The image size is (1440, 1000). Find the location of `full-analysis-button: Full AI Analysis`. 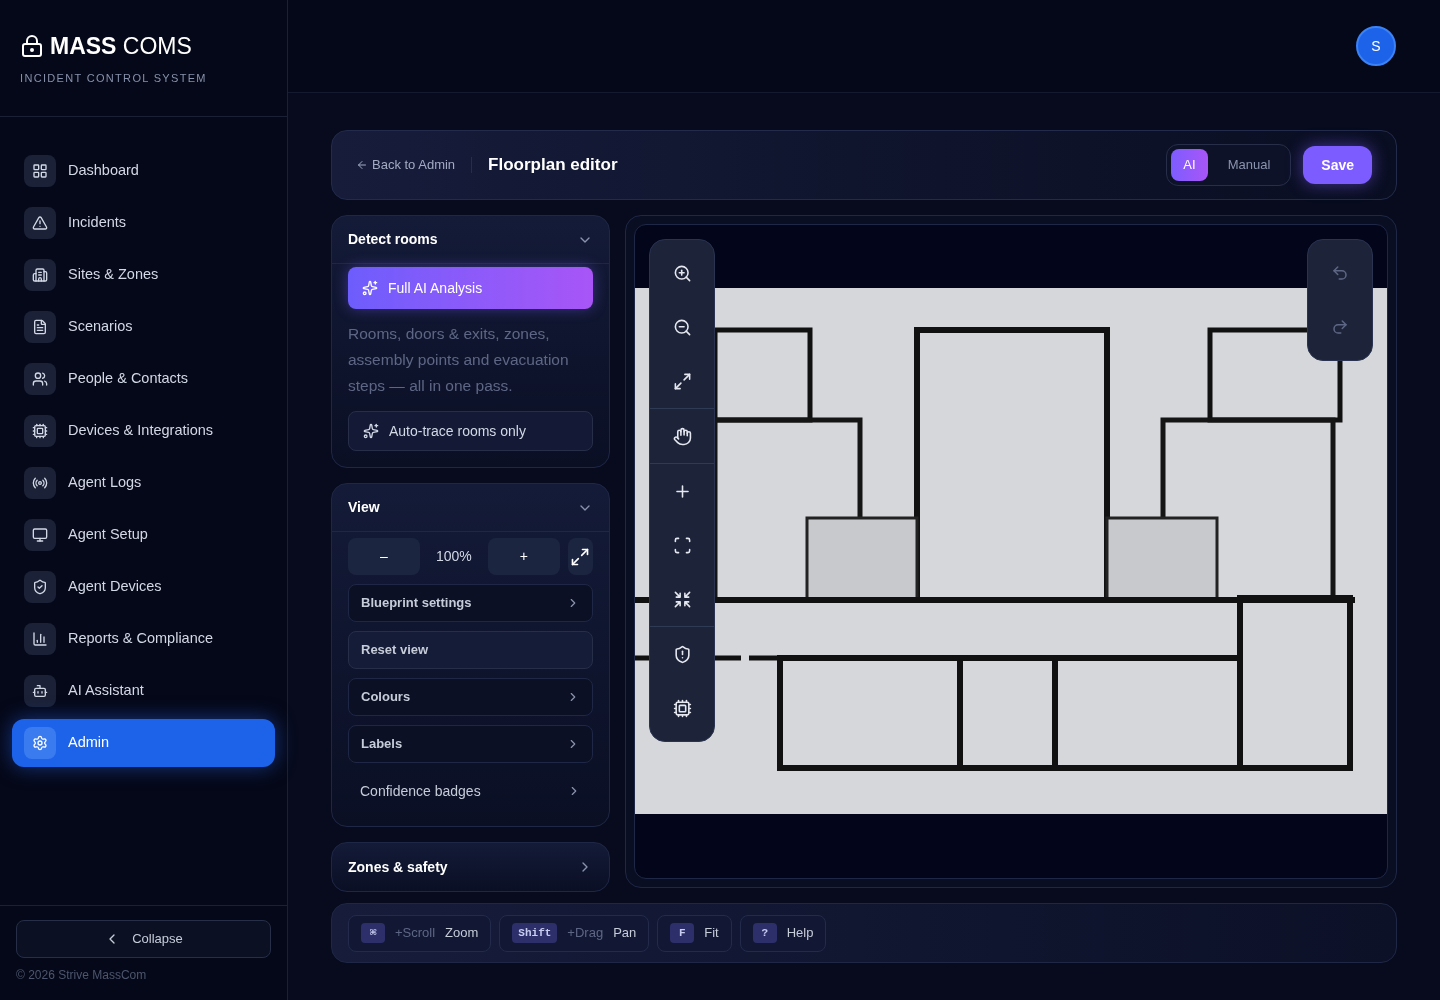

full-analysis-button: Full AI Analysis is located at coordinates (470, 288).